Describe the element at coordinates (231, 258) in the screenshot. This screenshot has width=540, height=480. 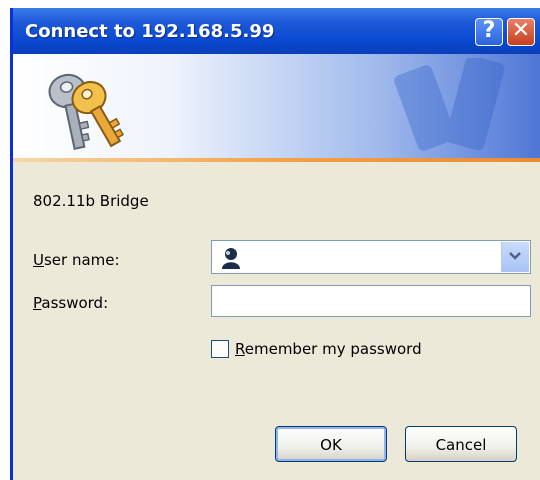
I see `user-avatar-icon` at that location.